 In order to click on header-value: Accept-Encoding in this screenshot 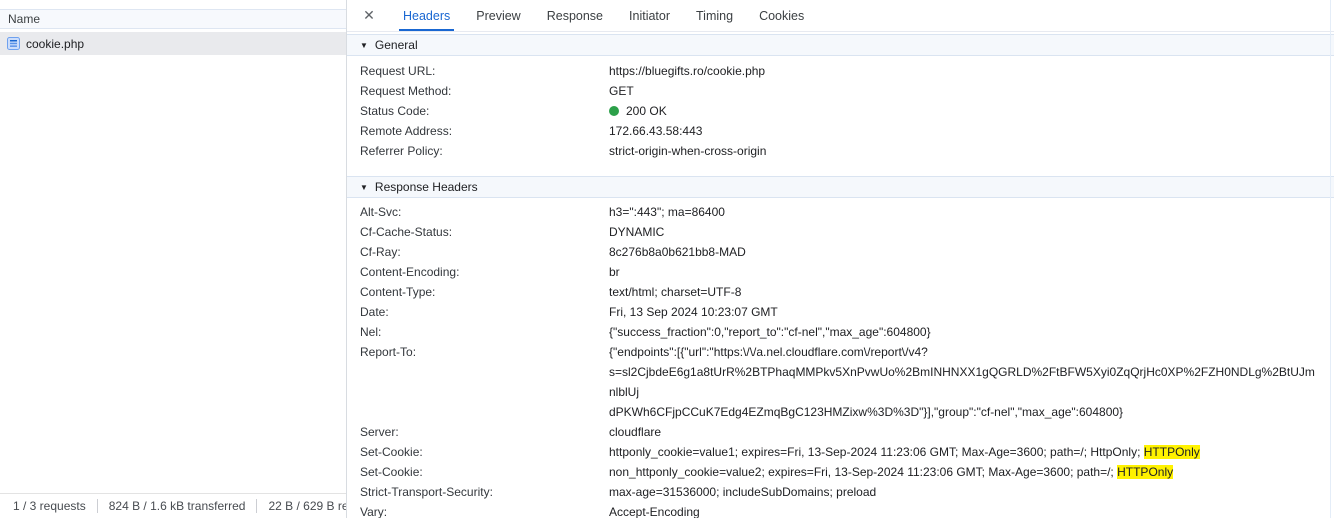, I will do `click(654, 511)`.